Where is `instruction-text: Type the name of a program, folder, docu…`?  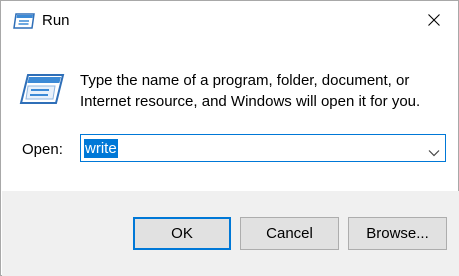 instruction-text: Type the name of a program, folder, docu… is located at coordinates (265, 91).